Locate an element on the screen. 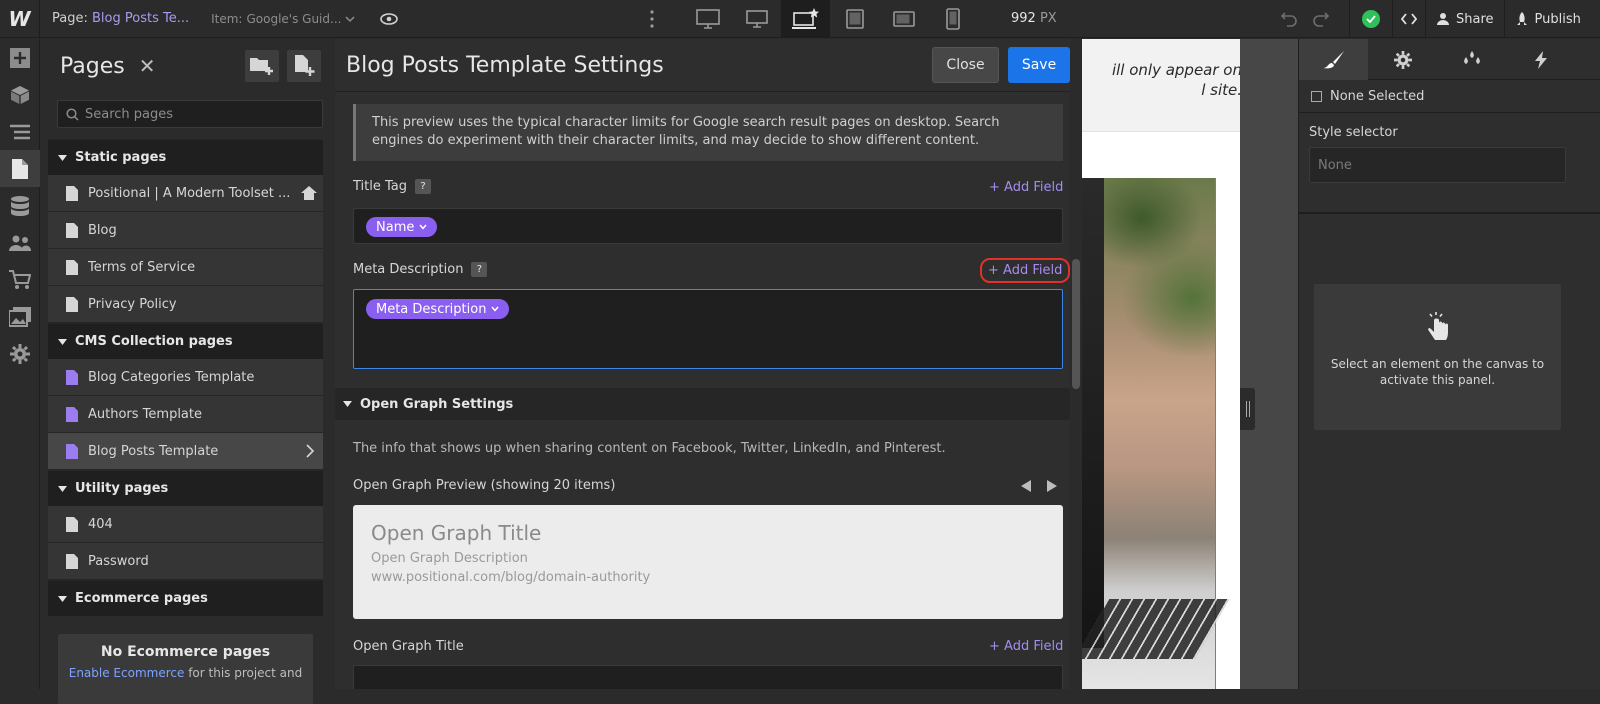 This screenshot has height=704, width=1600. breakpoint-mobile-portrait is located at coordinates (952, 19).